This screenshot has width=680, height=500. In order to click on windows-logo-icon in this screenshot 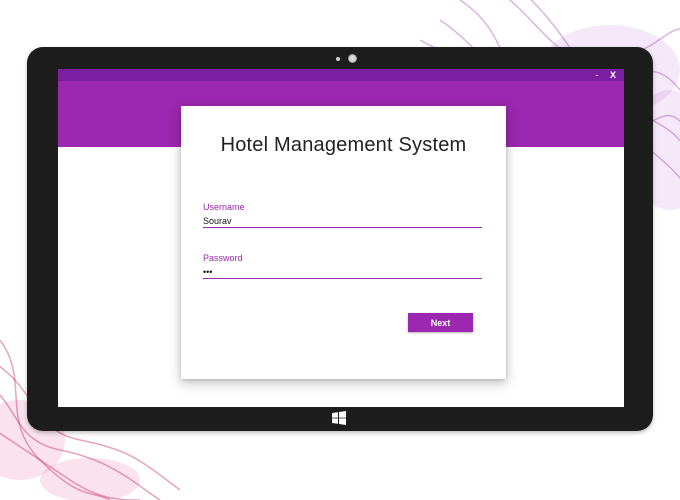, I will do `click(339, 418)`.